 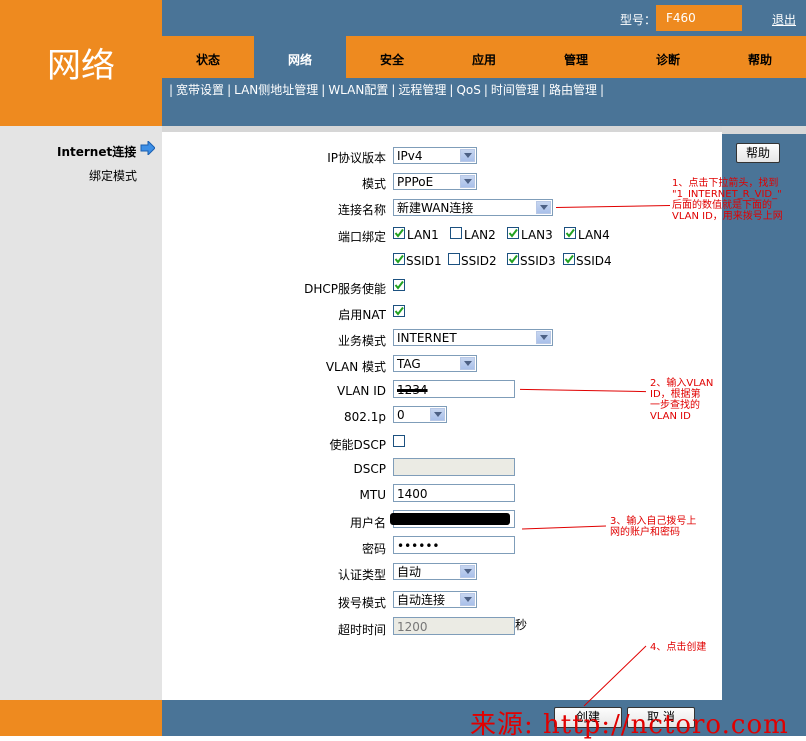 I want to click on tab-help: 帮助, so click(x=760, y=57).